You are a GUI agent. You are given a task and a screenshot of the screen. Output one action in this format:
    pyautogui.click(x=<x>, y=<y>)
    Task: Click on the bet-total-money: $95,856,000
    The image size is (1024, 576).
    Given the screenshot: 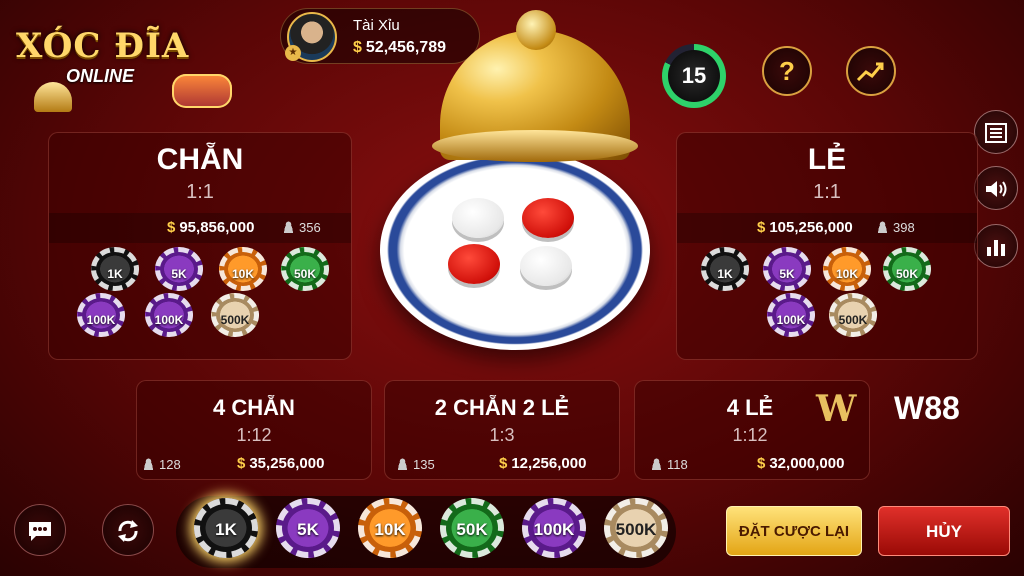 What is the action you would take?
    pyautogui.click(x=211, y=227)
    